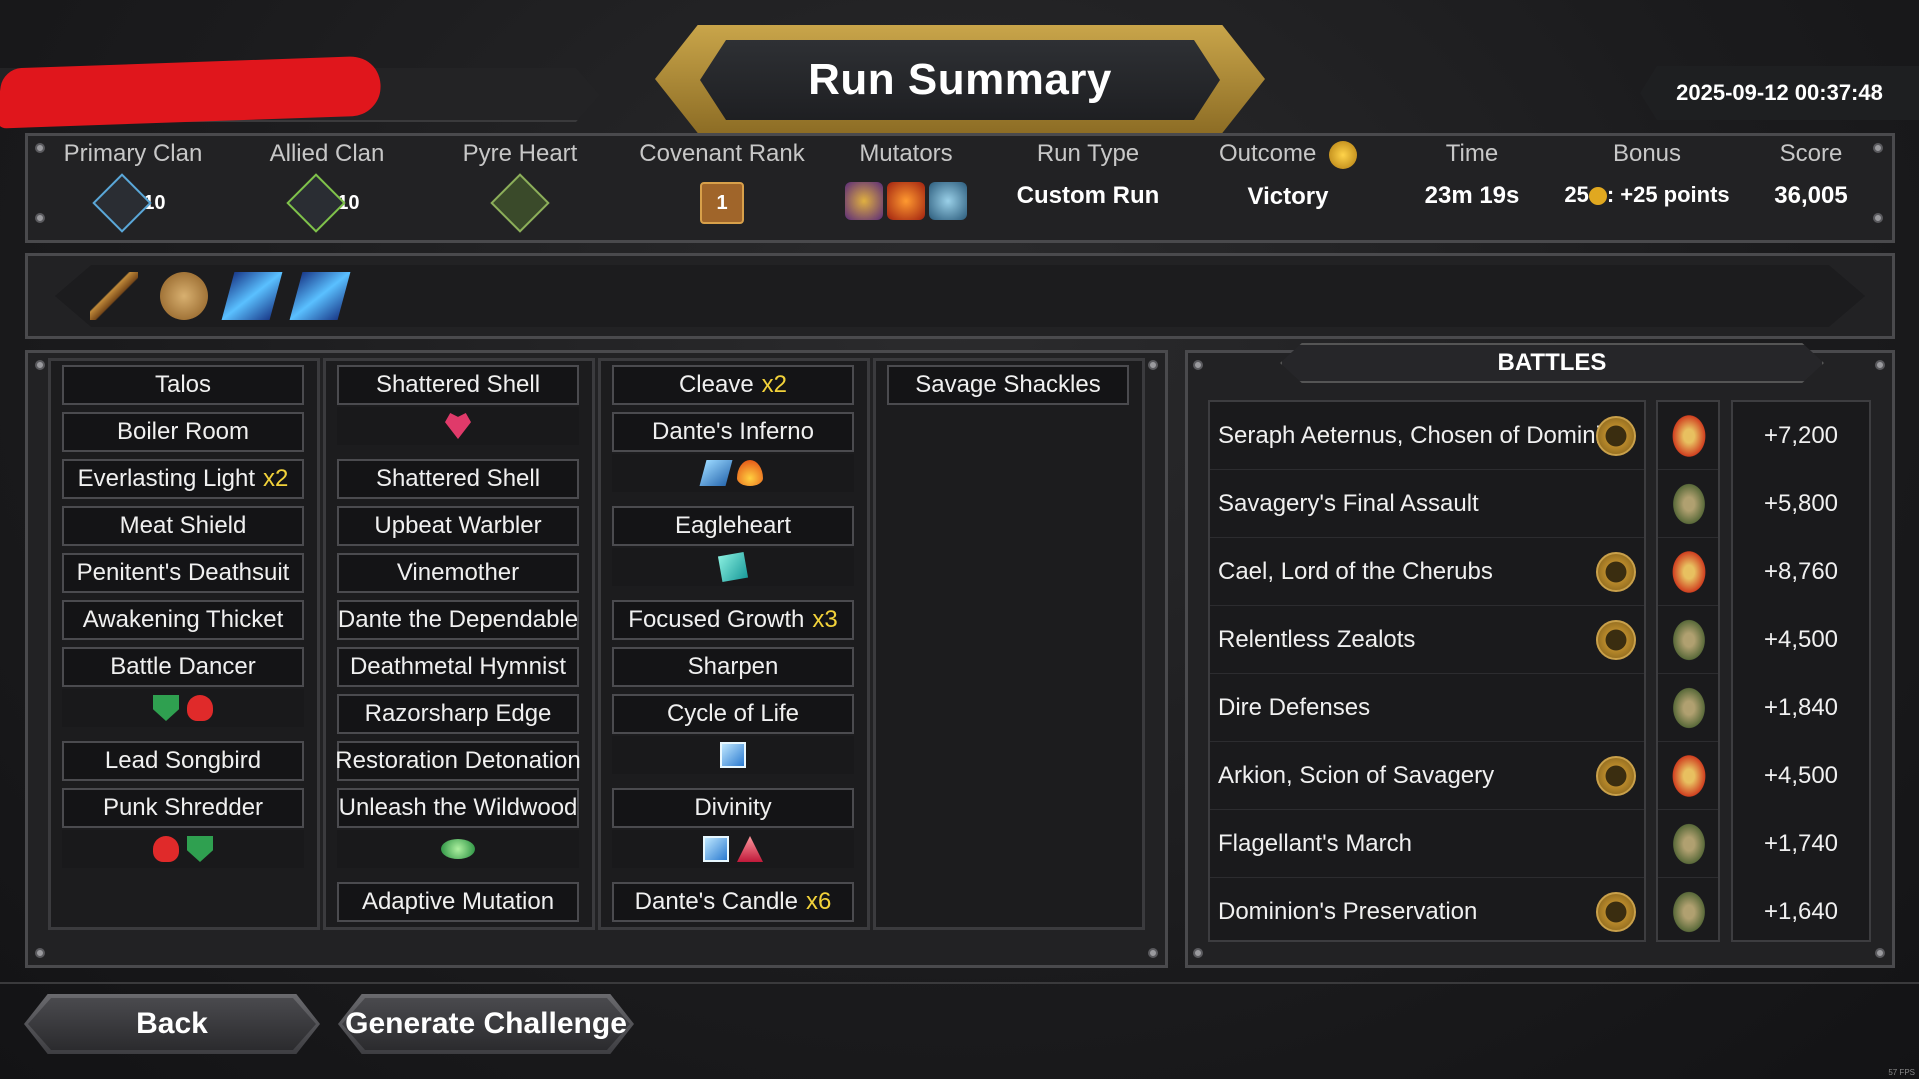  Describe the element at coordinates (458, 526) in the screenshot. I see `card-upbeat-warbler: Upbeat Warbler` at that location.